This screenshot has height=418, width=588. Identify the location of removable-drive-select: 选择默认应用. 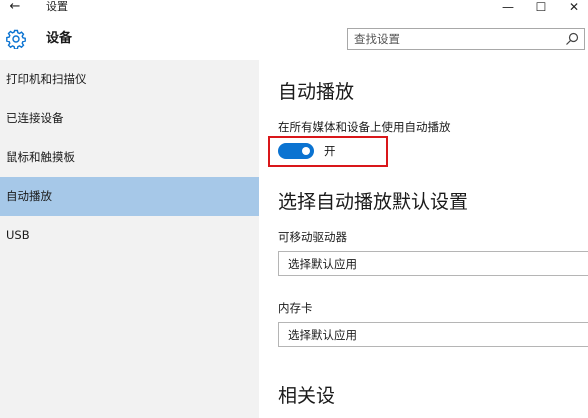
(433, 263).